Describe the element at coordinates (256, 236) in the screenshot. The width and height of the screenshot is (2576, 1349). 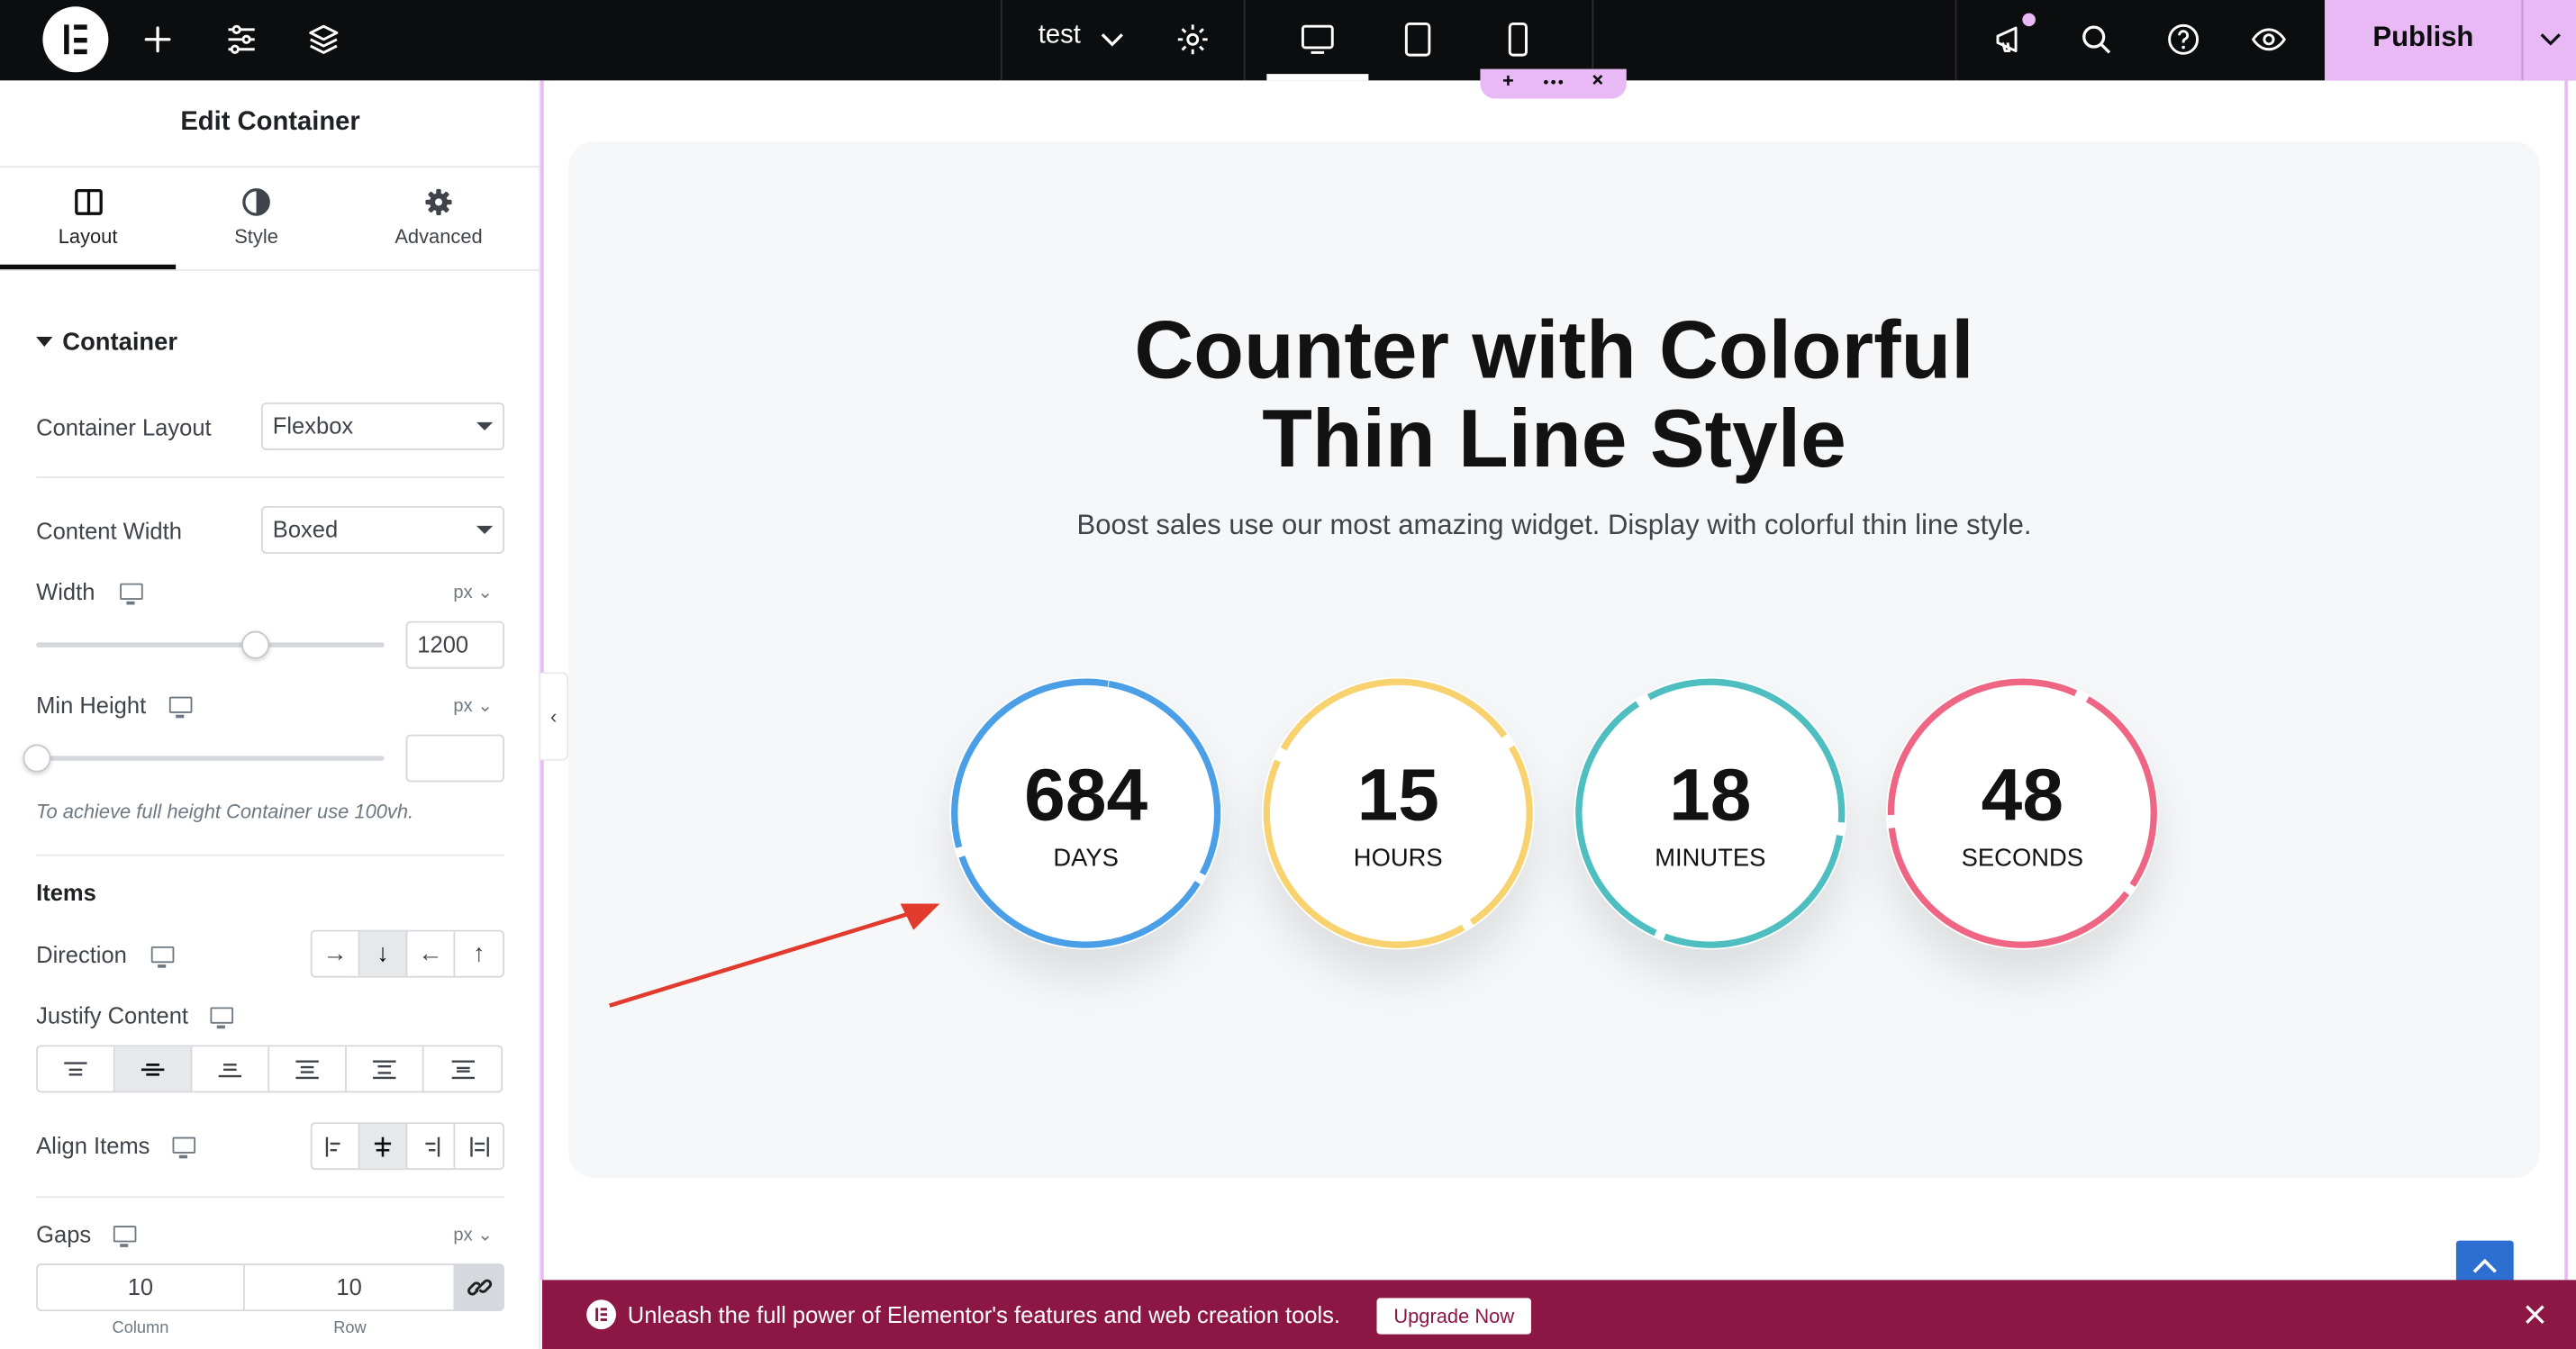
I see `tab-label: Style` at that location.